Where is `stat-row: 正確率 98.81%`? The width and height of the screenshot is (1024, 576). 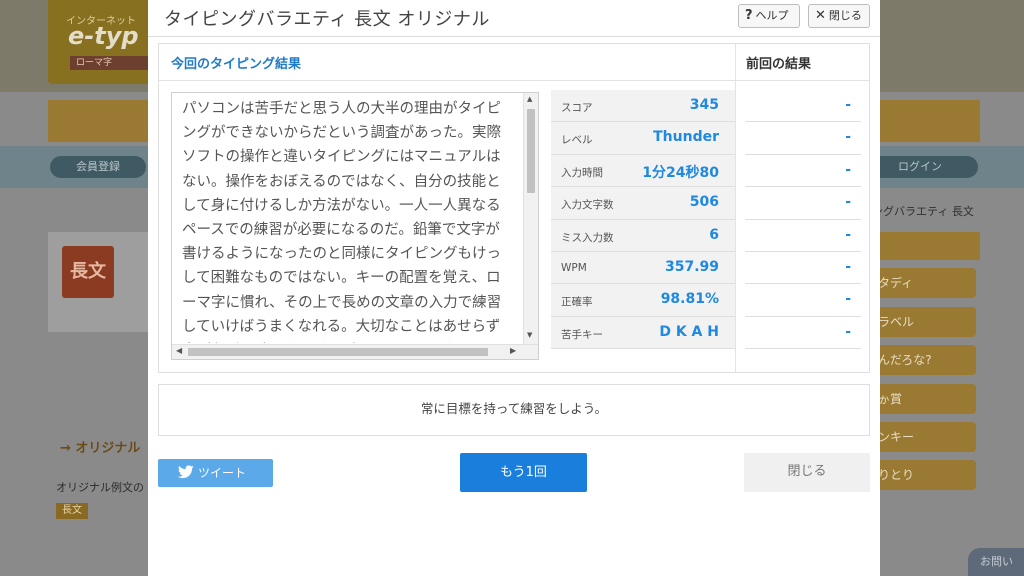
stat-row: 正確率 98.81% is located at coordinates (643, 300).